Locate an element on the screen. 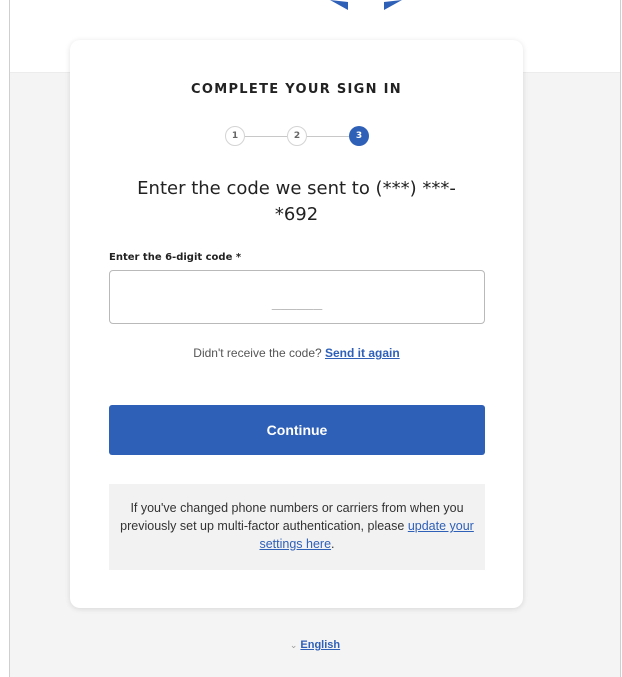  continue-button: Continue is located at coordinates (297, 430).